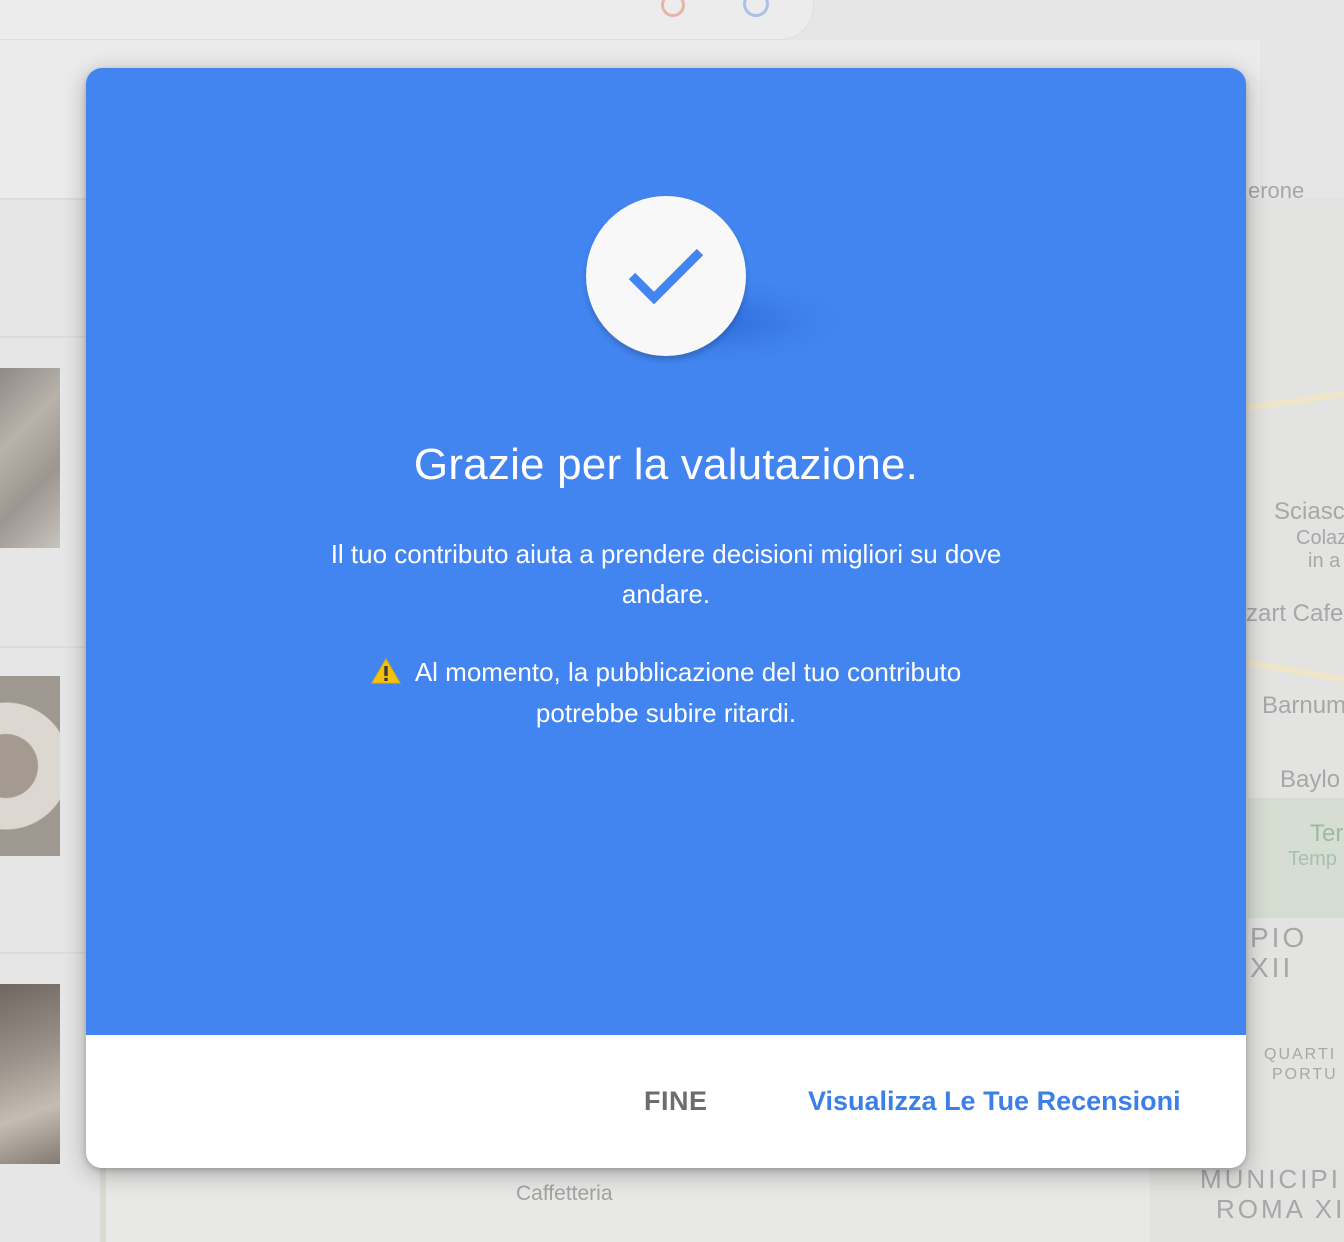 Image resolution: width=1344 pixels, height=1242 pixels. I want to click on background-search-box, so click(407, 20).